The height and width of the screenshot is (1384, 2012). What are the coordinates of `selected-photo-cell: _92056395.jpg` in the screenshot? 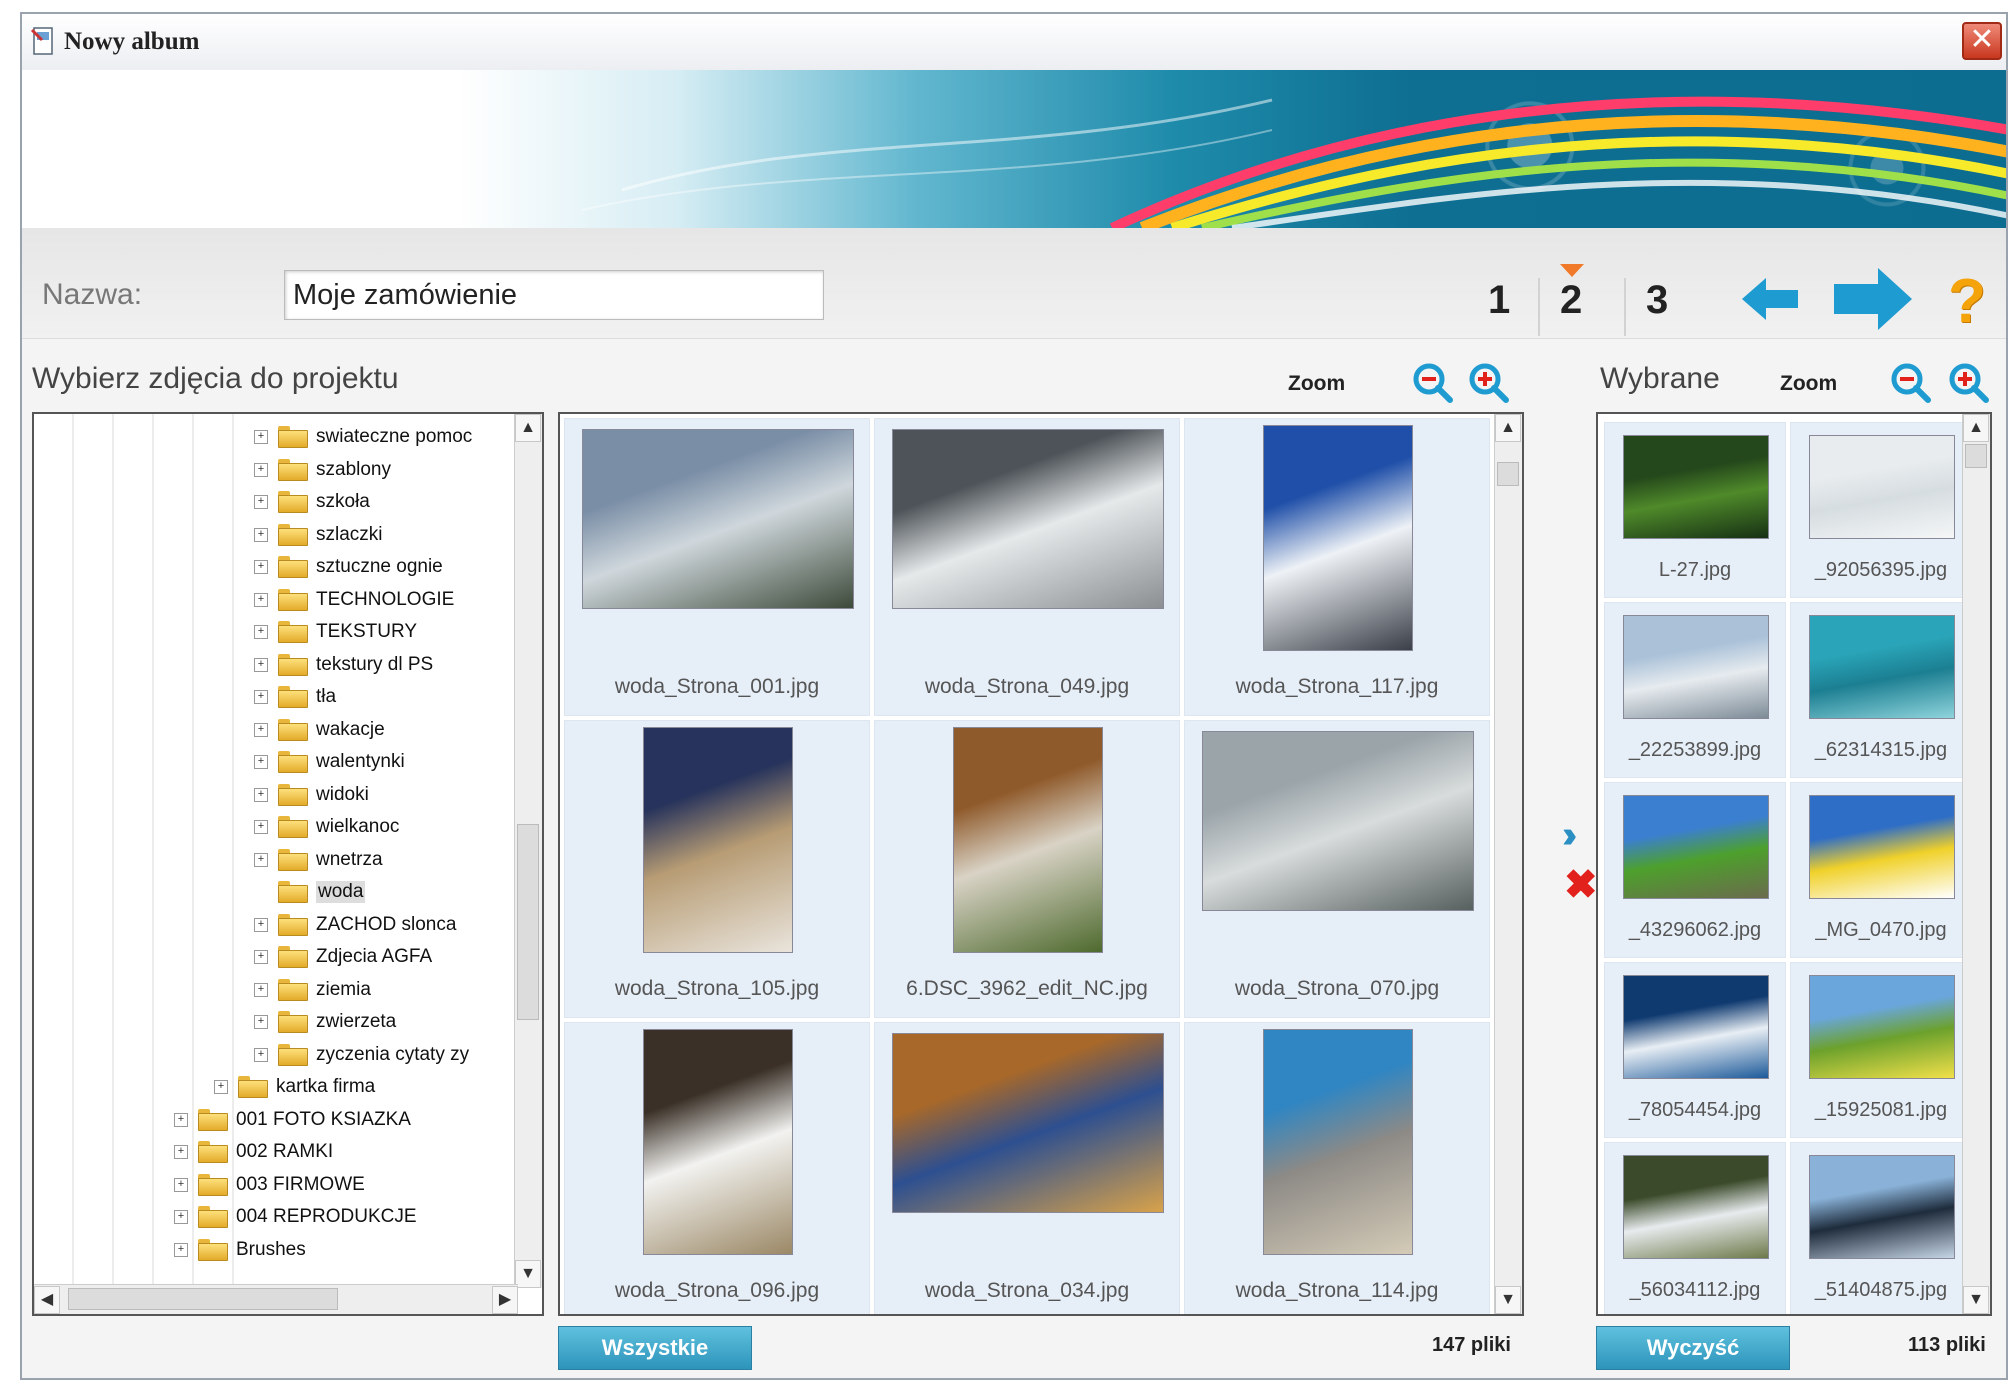 It's located at (1881, 510).